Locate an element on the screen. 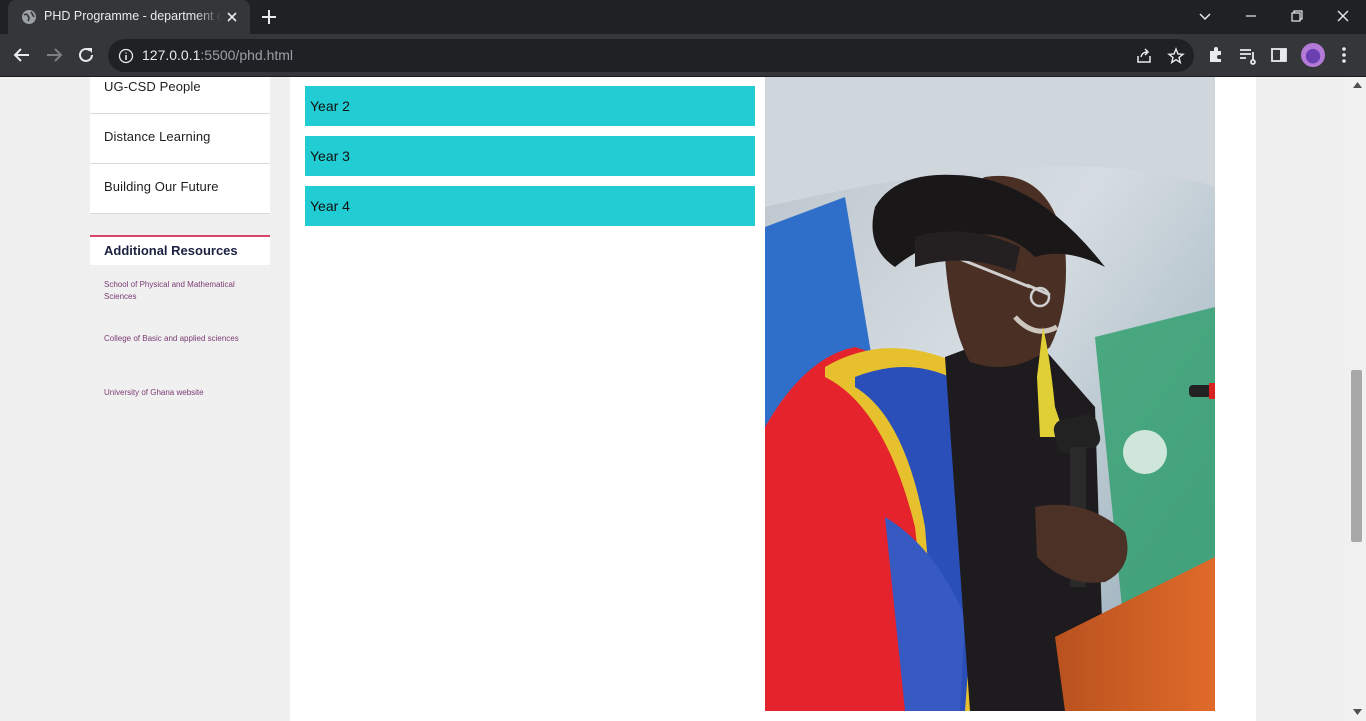  resource-link-university-of-ghana: University of Ghana website is located at coordinates (184, 393).